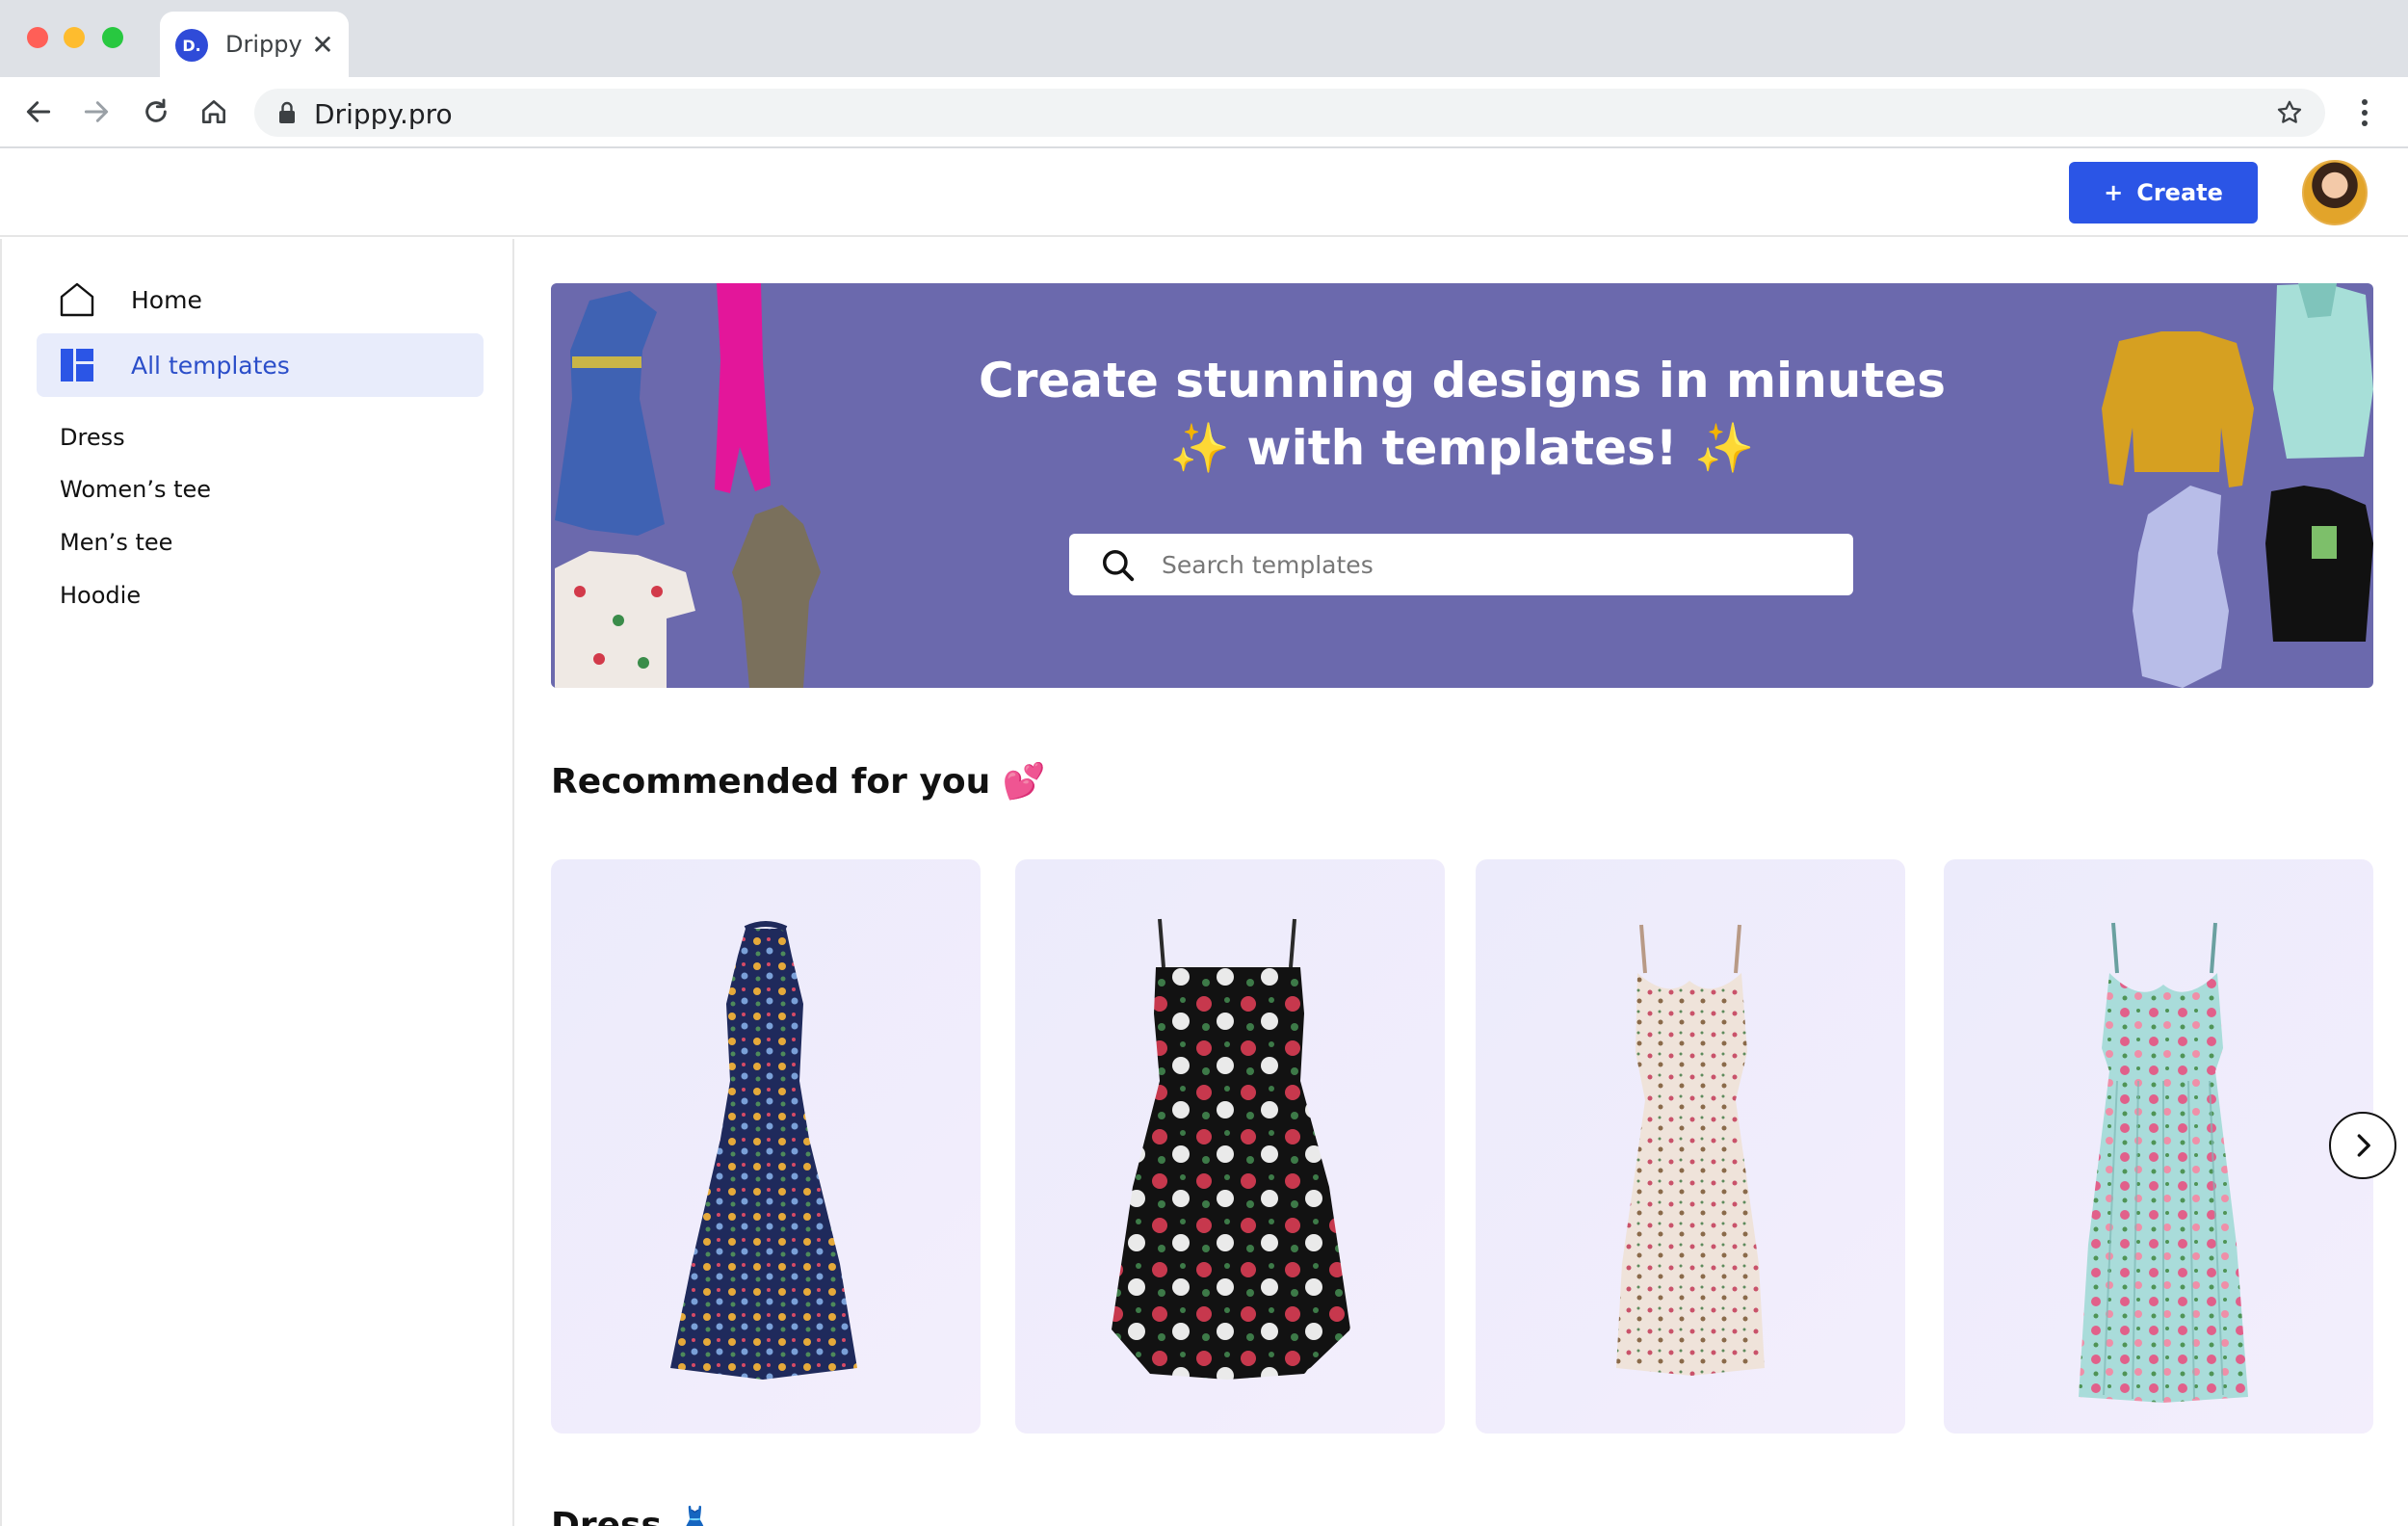 The width and height of the screenshot is (2408, 1526). What do you see at coordinates (116, 542) in the screenshot?
I see `category-mens-tee: Men’s tee` at bounding box center [116, 542].